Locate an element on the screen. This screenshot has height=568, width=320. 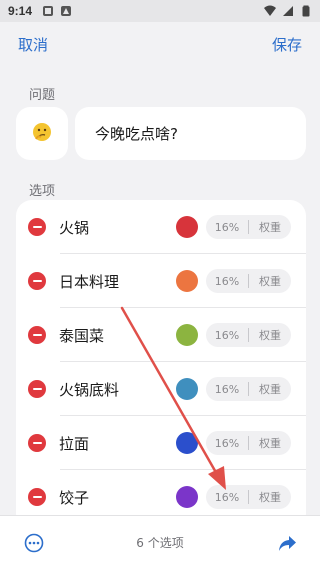
bottom-toolbar: 6 个选项 is located at coordinates (160, 541).